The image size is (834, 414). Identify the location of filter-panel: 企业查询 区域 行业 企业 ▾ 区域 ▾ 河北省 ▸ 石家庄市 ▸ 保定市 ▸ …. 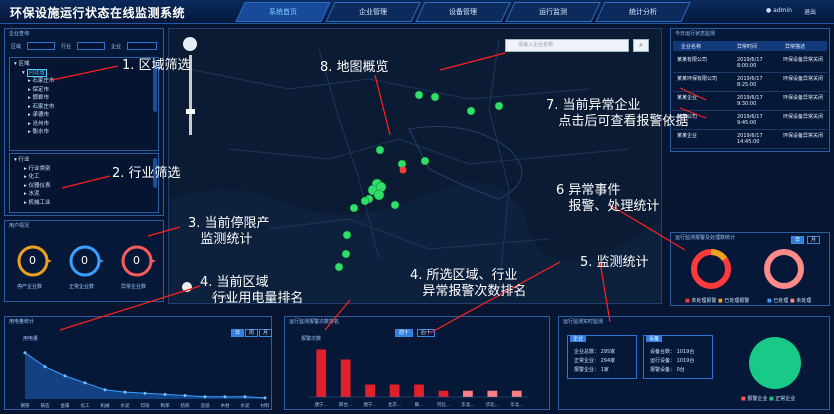
(84, 122).